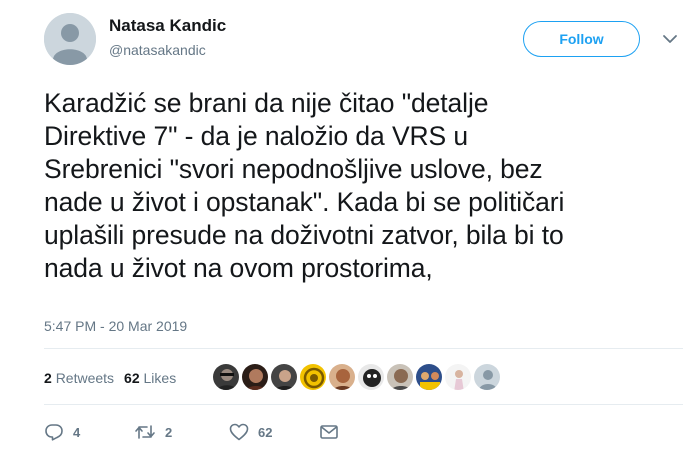 This screenshot has height=468, width=699. I want to click on likes-stat: 62 Likes, so click(150, 378).